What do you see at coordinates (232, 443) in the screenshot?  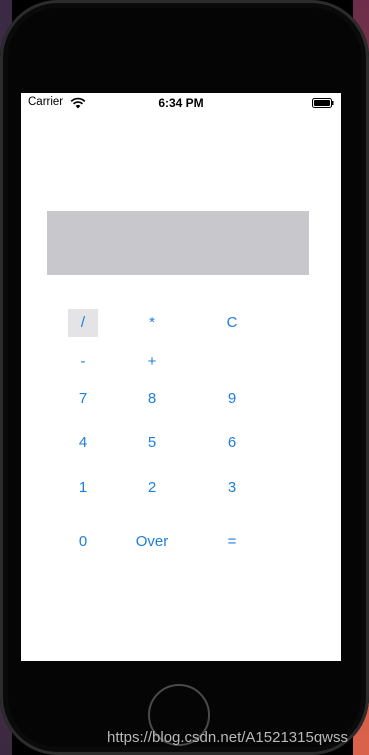 I see `six-button: 6` at bounding box center [232, 443].